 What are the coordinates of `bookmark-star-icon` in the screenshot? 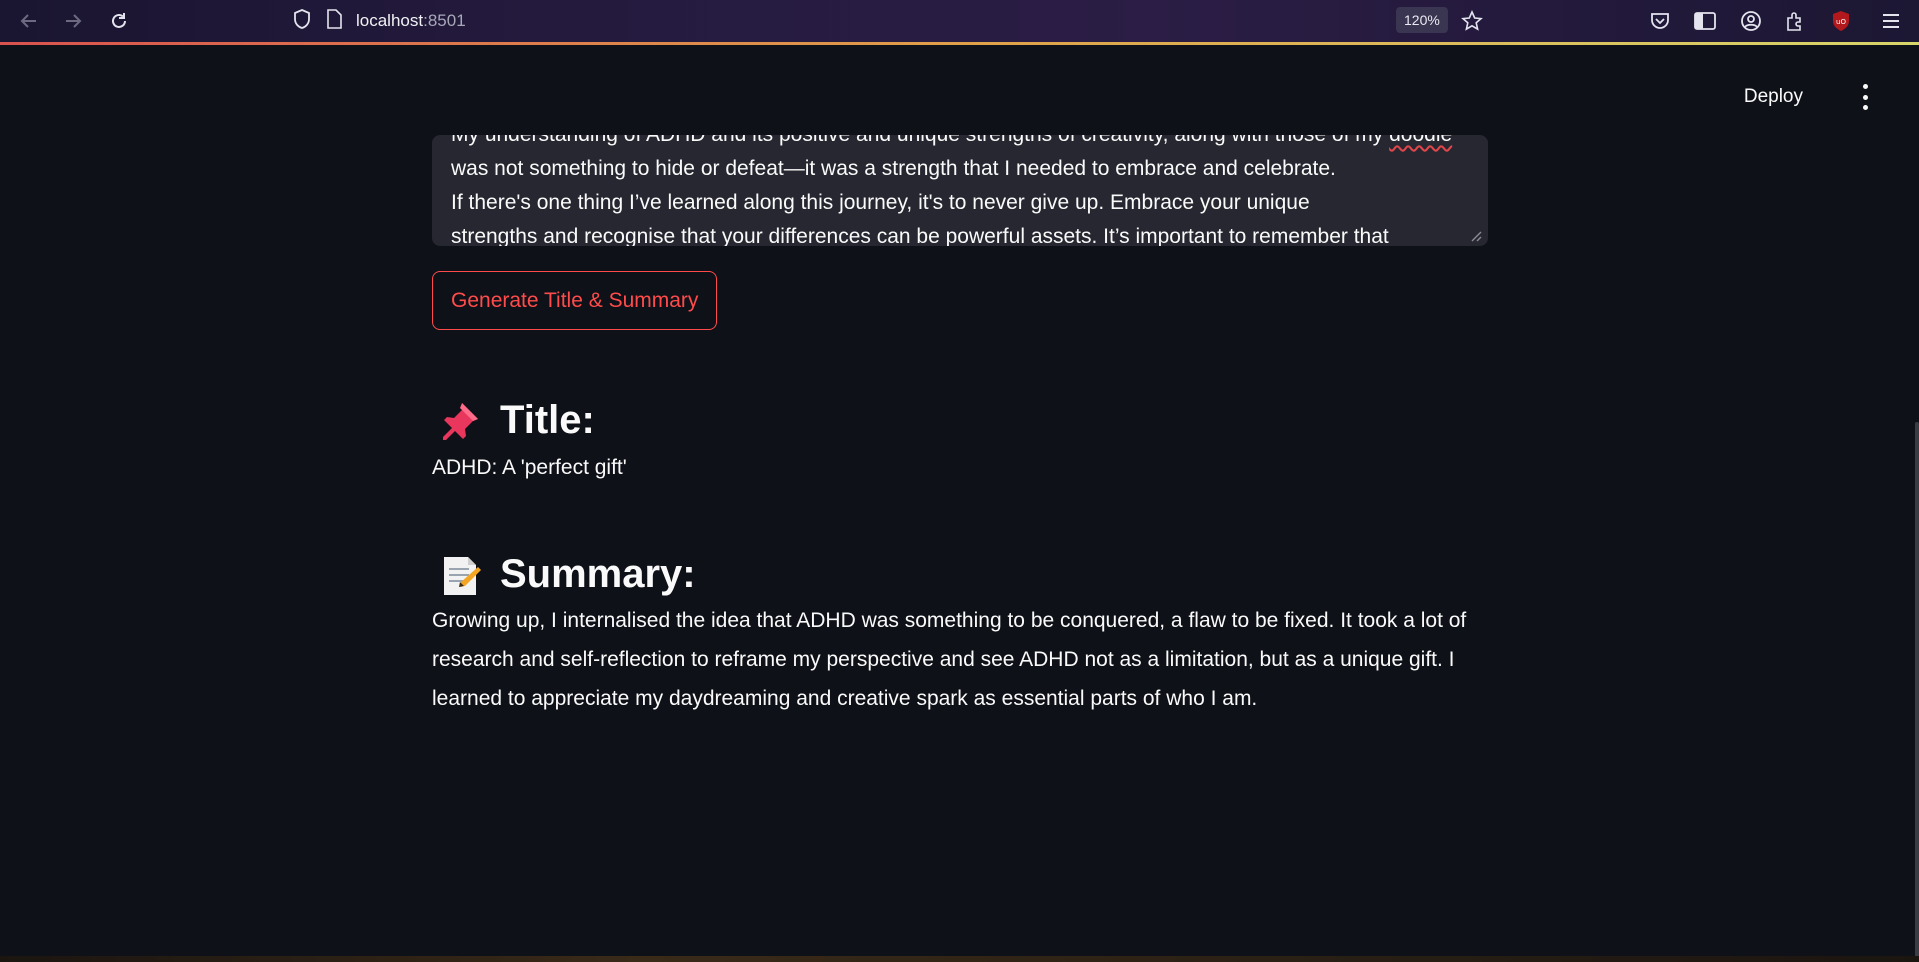 It's located at (1472, 21).